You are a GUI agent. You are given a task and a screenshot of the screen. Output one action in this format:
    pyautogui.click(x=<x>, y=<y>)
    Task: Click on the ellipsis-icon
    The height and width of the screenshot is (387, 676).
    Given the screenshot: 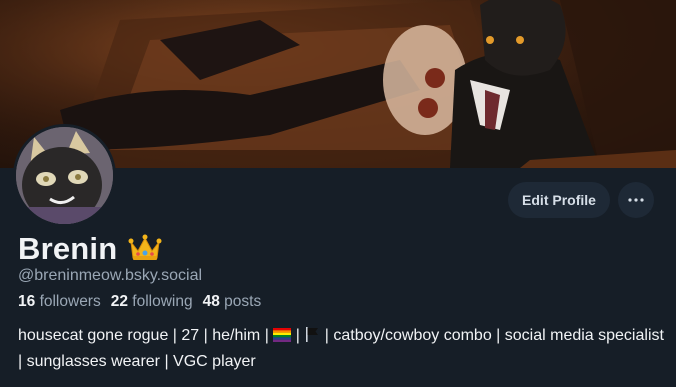 What is the action you would take?
    pyautogui.click(x=636, y=200)
    